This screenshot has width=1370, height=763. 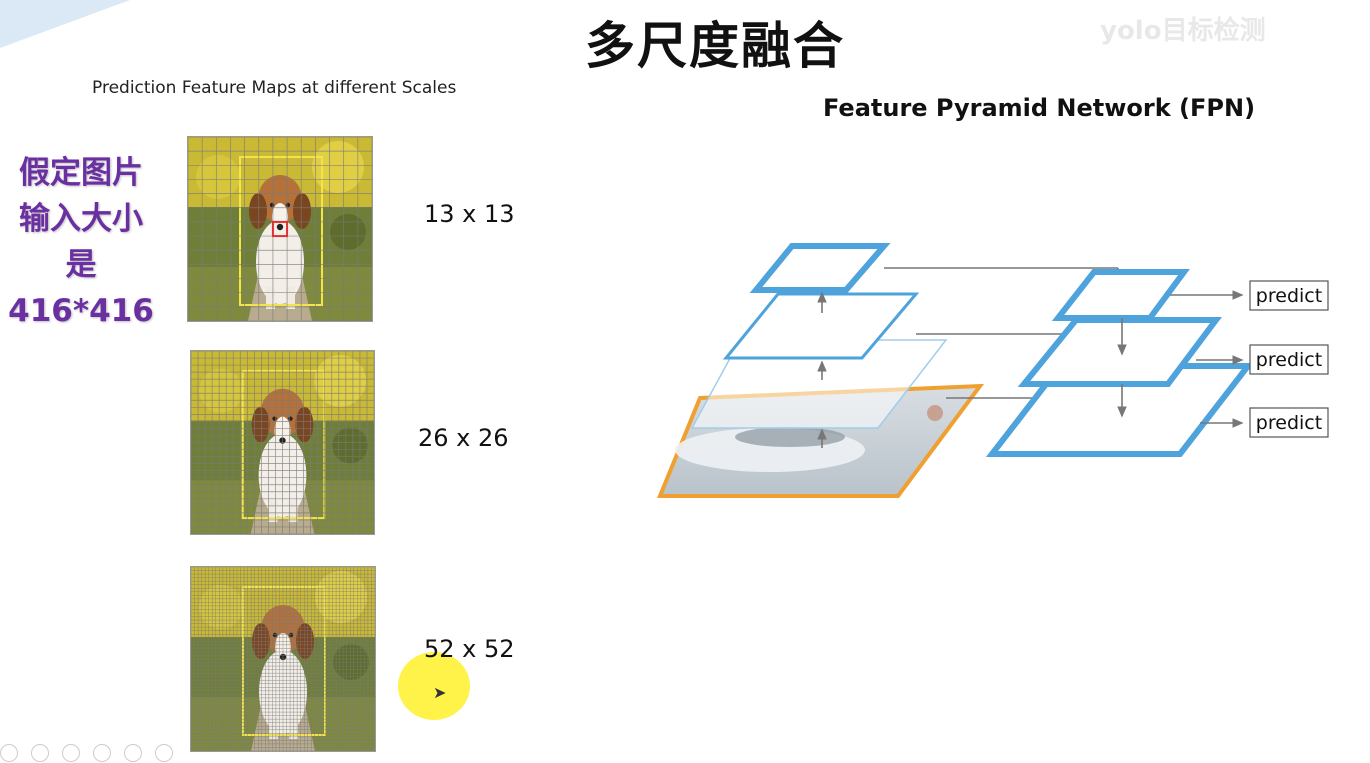 I want to click on watermark-text: yolo目标检测, so click(x=1183, y=31).